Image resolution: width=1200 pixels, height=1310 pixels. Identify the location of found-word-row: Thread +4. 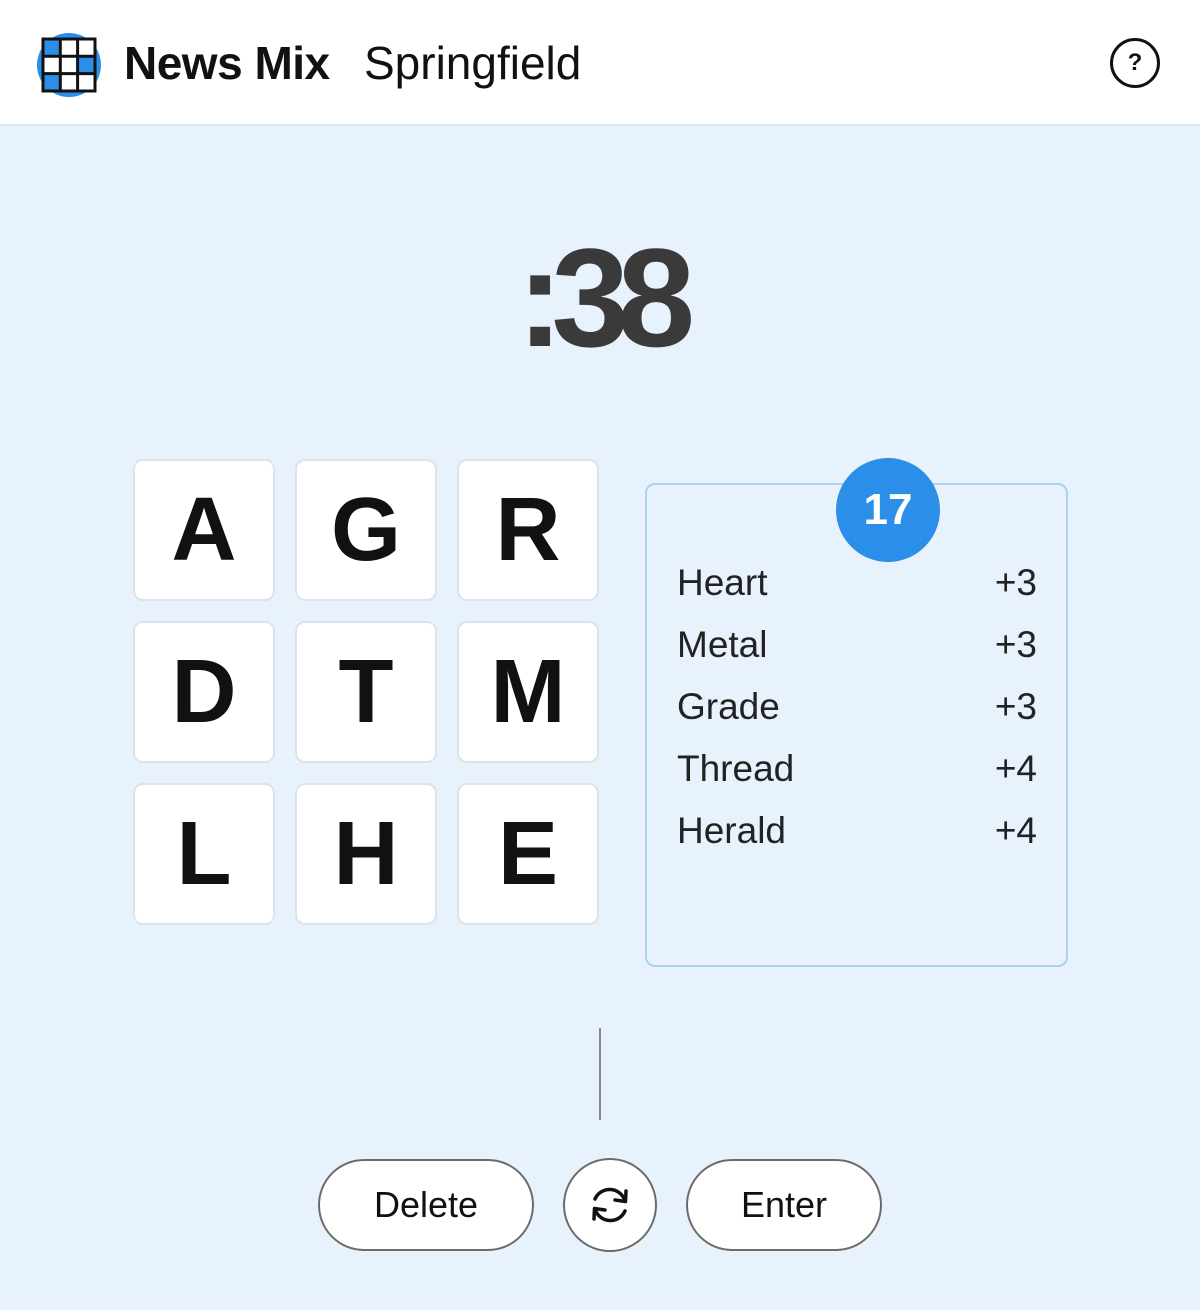
(857, 777).